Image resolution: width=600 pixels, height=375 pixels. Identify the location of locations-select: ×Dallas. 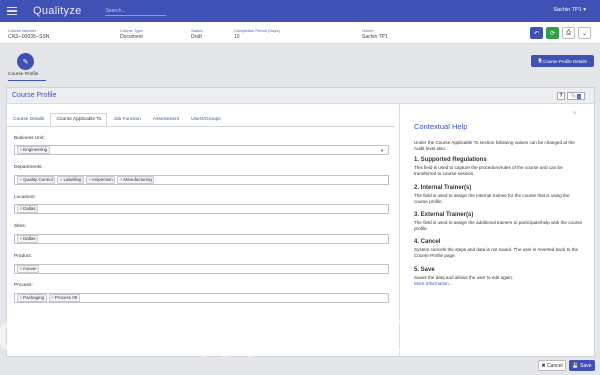
(201, 209).